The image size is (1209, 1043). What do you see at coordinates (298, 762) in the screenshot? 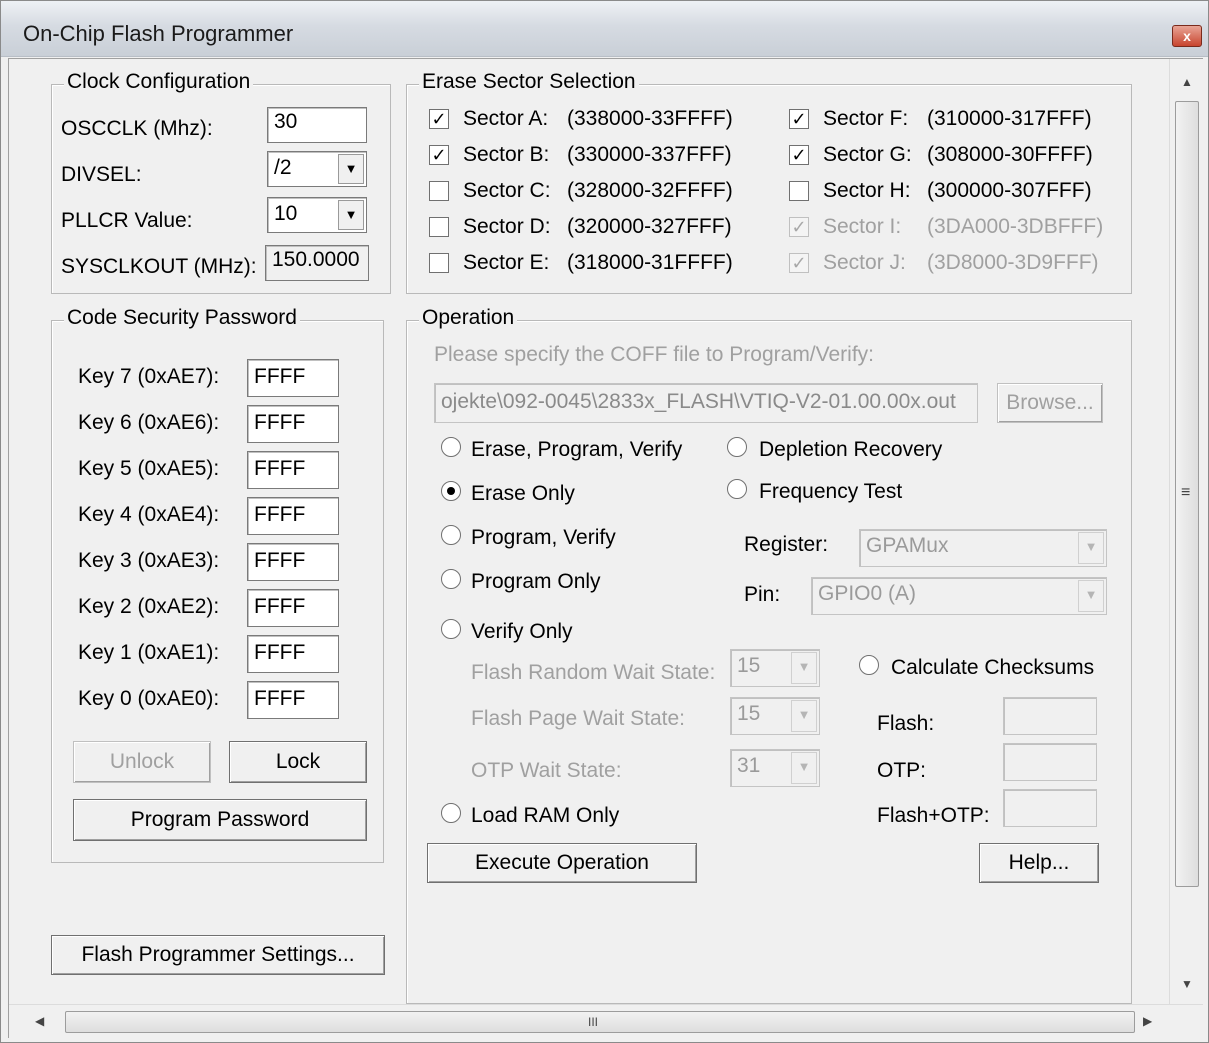
I see `lock-button: Lock` at bounding box center [298, 762].